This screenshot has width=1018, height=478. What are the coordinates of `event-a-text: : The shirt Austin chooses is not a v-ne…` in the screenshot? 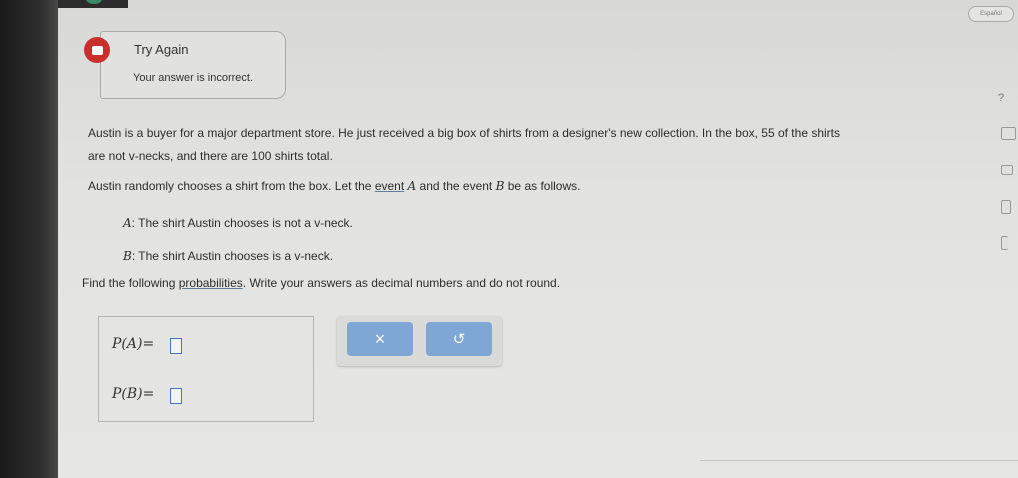 It's located at (242, 223).